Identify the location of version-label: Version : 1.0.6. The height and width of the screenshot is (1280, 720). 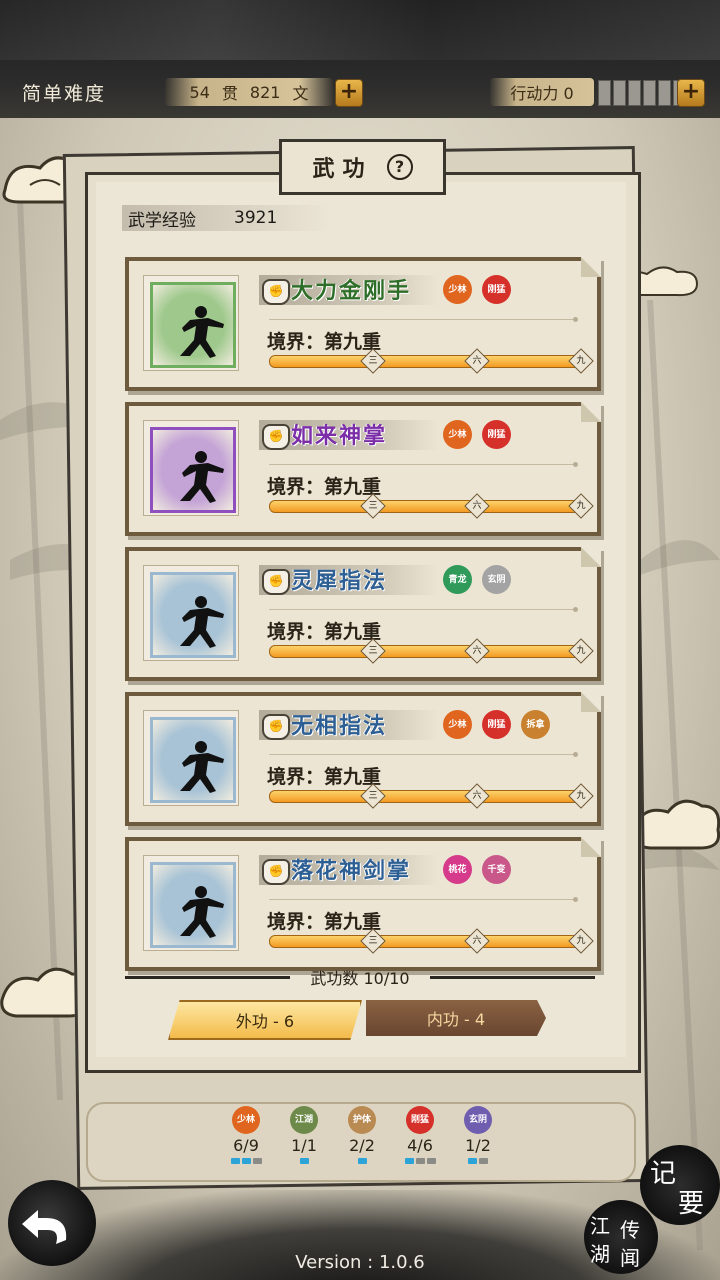
(360, 1262).